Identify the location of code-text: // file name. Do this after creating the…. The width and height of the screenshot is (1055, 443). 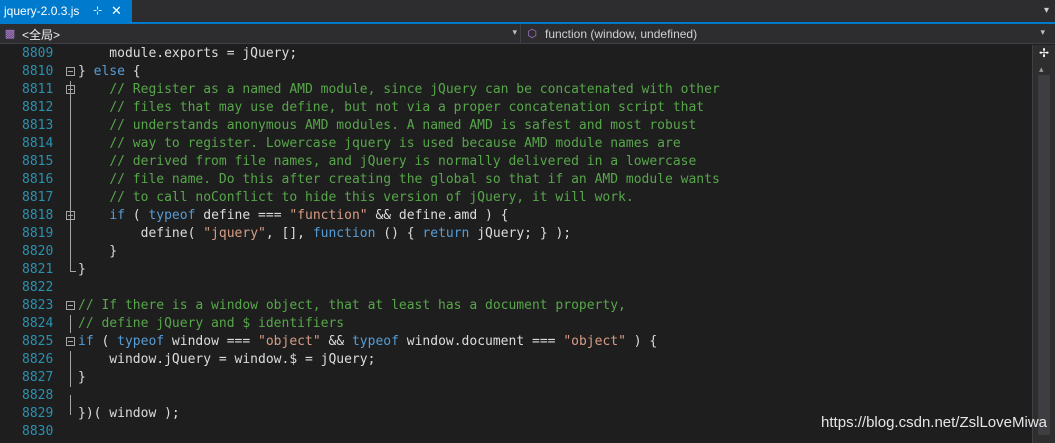
(414, 179).